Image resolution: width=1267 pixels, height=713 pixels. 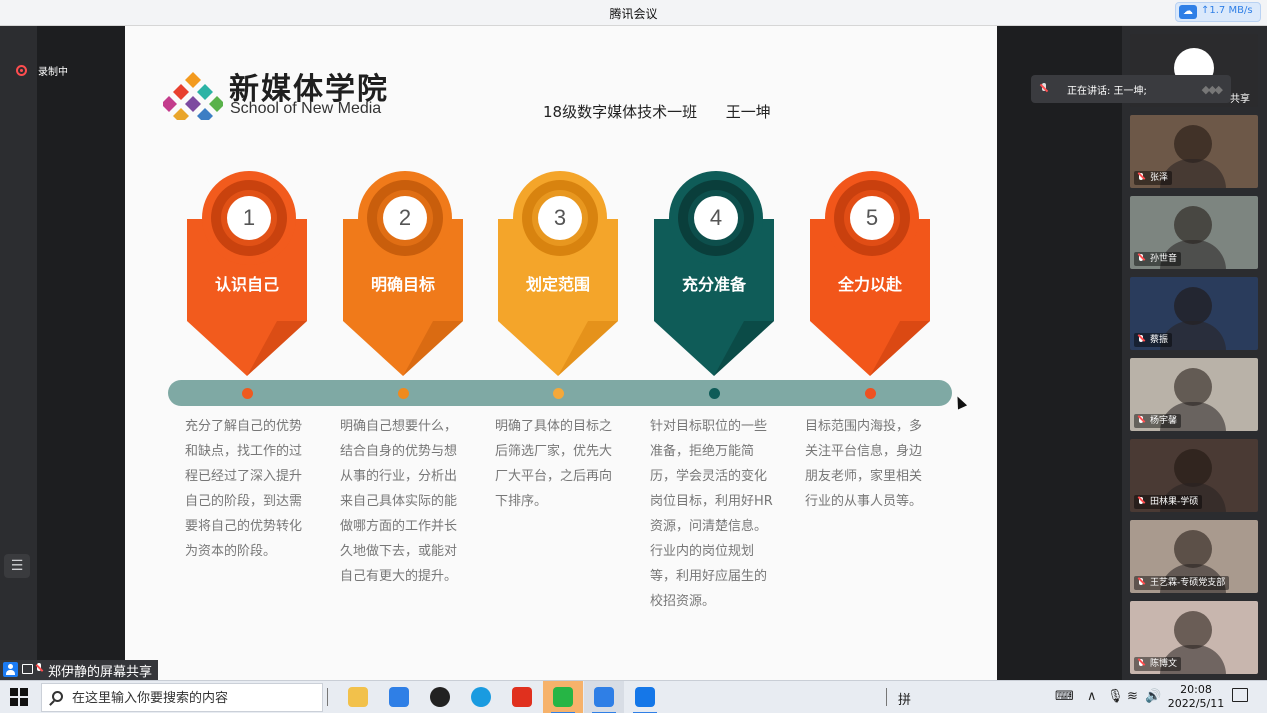 What do you see at coordinates (100, 672) in the screenshot?
I see `screen-share-text: 郑伊静的屏幕共享` at bounding box center [100, 672].